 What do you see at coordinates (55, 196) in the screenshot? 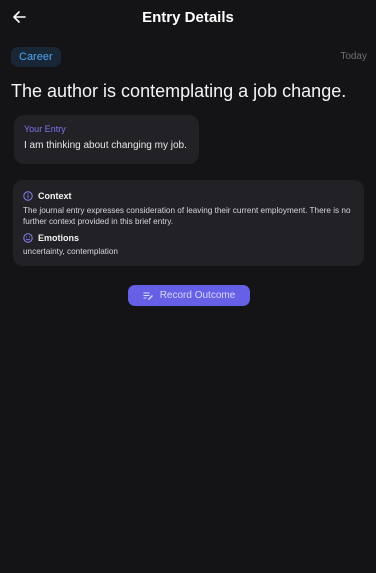
I see `context-title: Context` at bounding box center [55, 196].